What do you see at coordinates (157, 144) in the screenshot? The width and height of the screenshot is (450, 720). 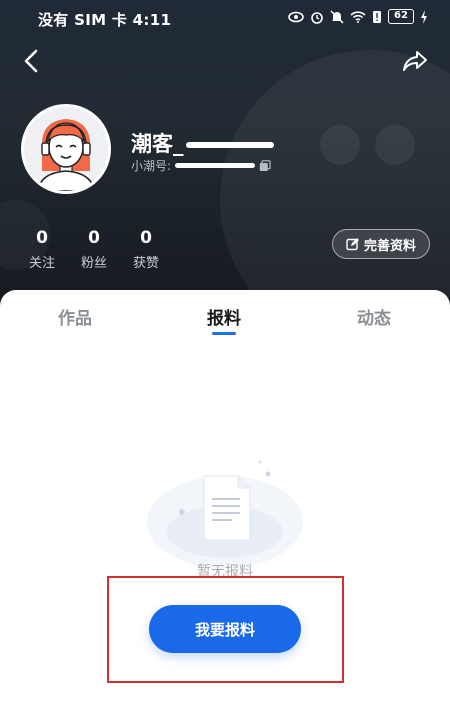 I see `username-text: 潮客_` at bounding box center [157, 144].